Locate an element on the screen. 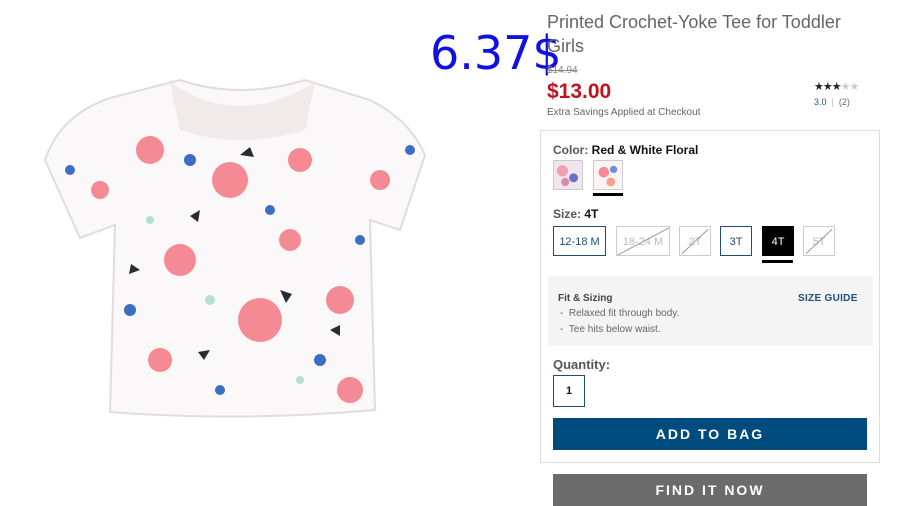 The image size is (910, 506). size-option-12-18m: 12-18 M is located at coordinates (579, 241).